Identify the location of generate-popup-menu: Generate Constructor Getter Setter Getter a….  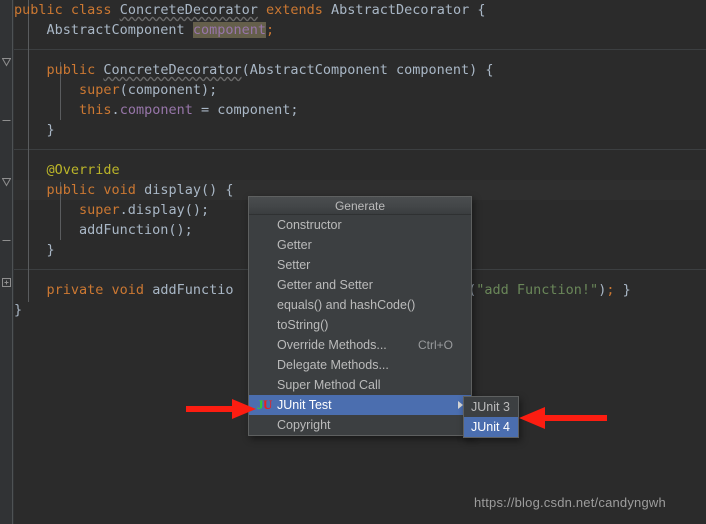
(360, 316).